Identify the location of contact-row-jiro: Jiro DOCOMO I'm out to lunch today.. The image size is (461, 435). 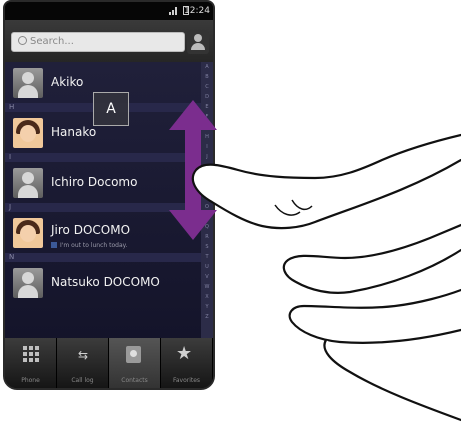
(103, 232).